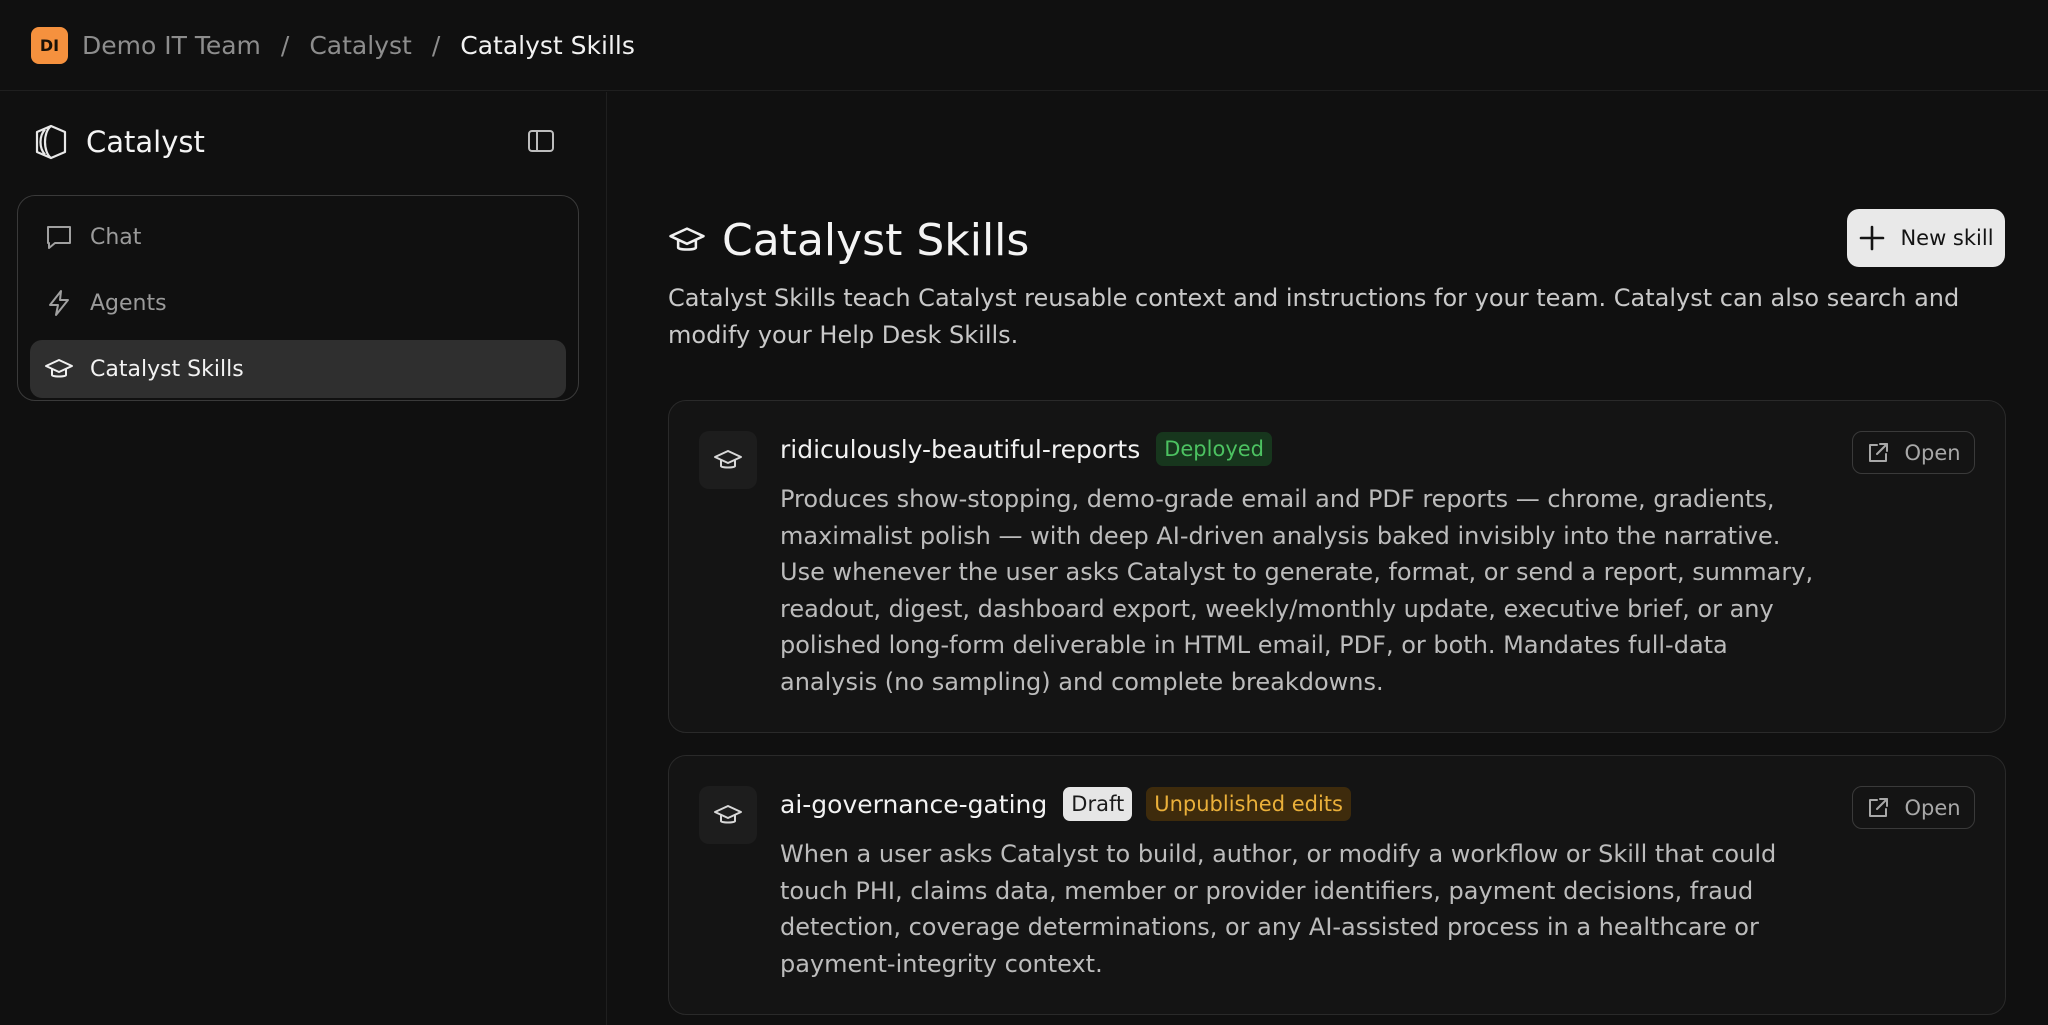  I want to click on status-badge-draft: Draft, so click(1098, 804).